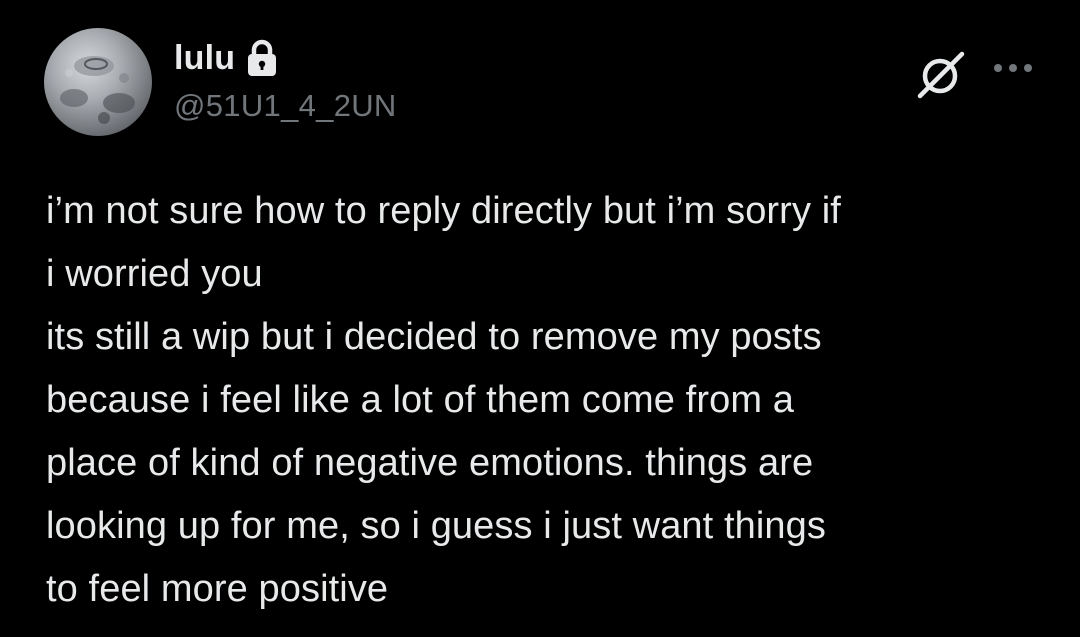  I want to click on name-row: lulu, so click(285, 58).